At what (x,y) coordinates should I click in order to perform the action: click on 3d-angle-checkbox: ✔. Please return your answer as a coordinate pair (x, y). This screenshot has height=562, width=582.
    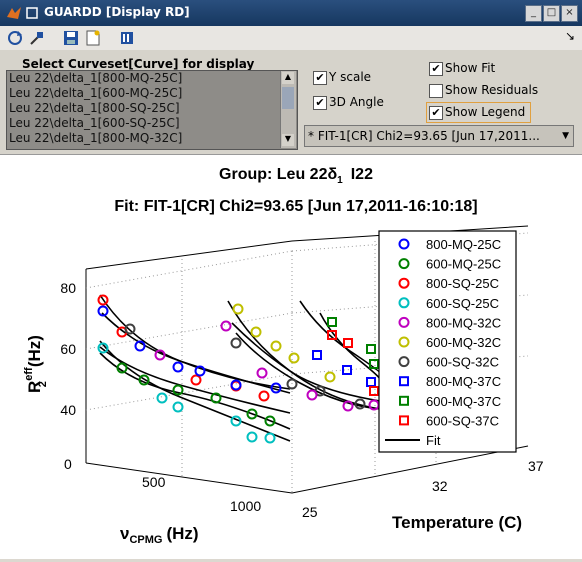
    Looking at the image, I should click on (320, 103).